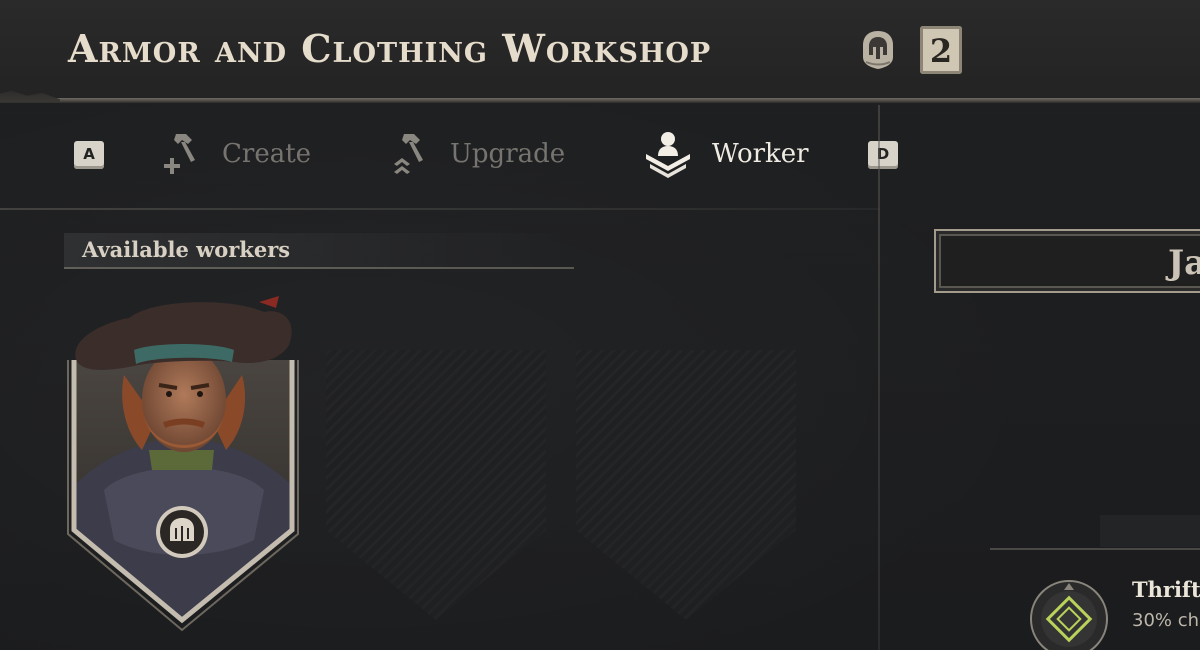 This screenshot has height=650, width=1200. What do you see at coordinates (186, 249) in the screenshot?
I see `available-workers-title: Available workers` at bounding box center [186, 249].